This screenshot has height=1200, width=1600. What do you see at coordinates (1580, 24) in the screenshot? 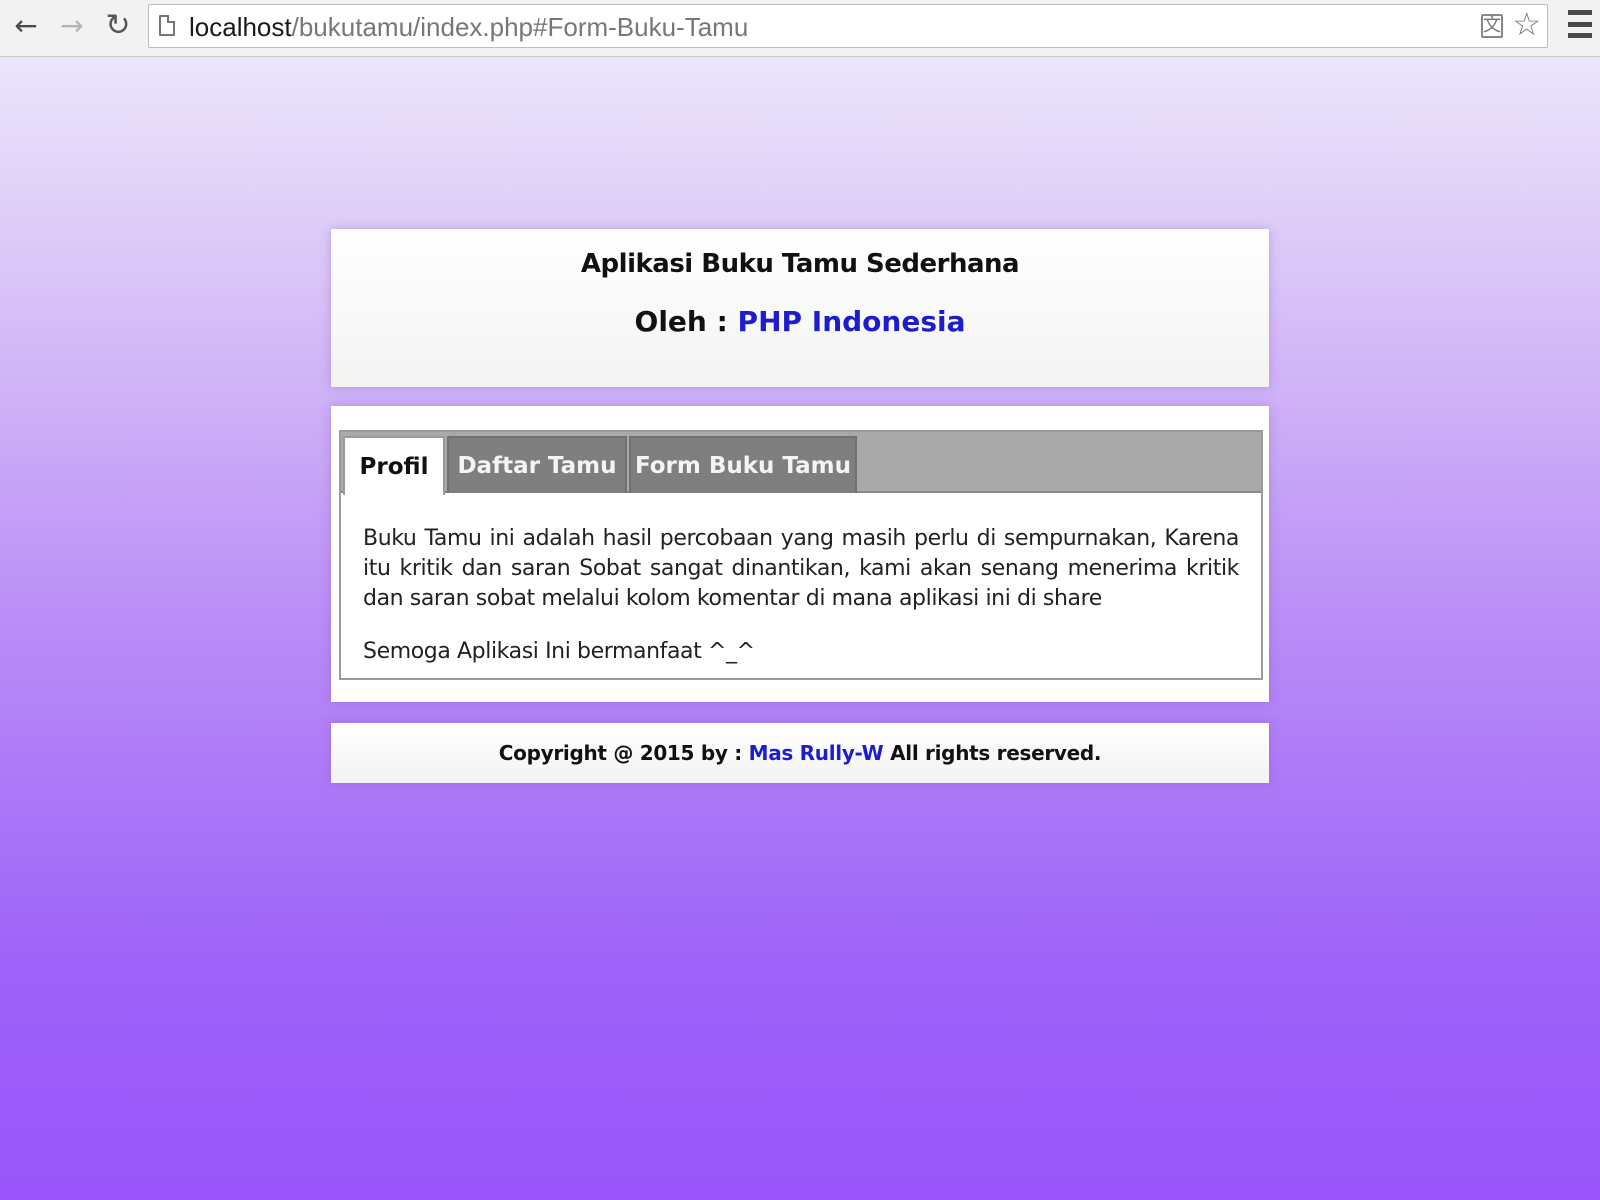
I see `hamburger-menu-icon` at bounding box center [1580, 24].